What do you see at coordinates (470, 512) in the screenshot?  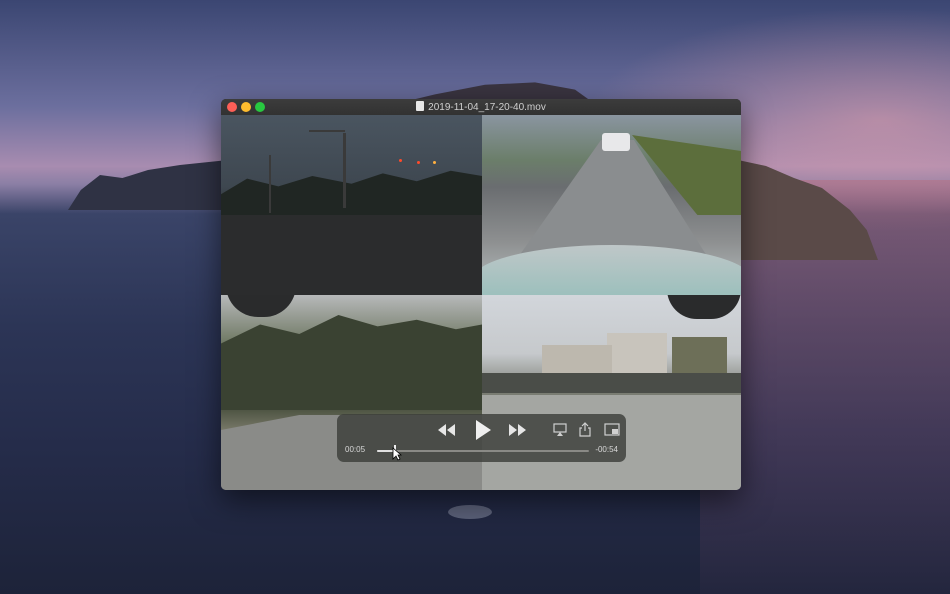 I see `rock-outcrop` at bounding box center [470, 512].